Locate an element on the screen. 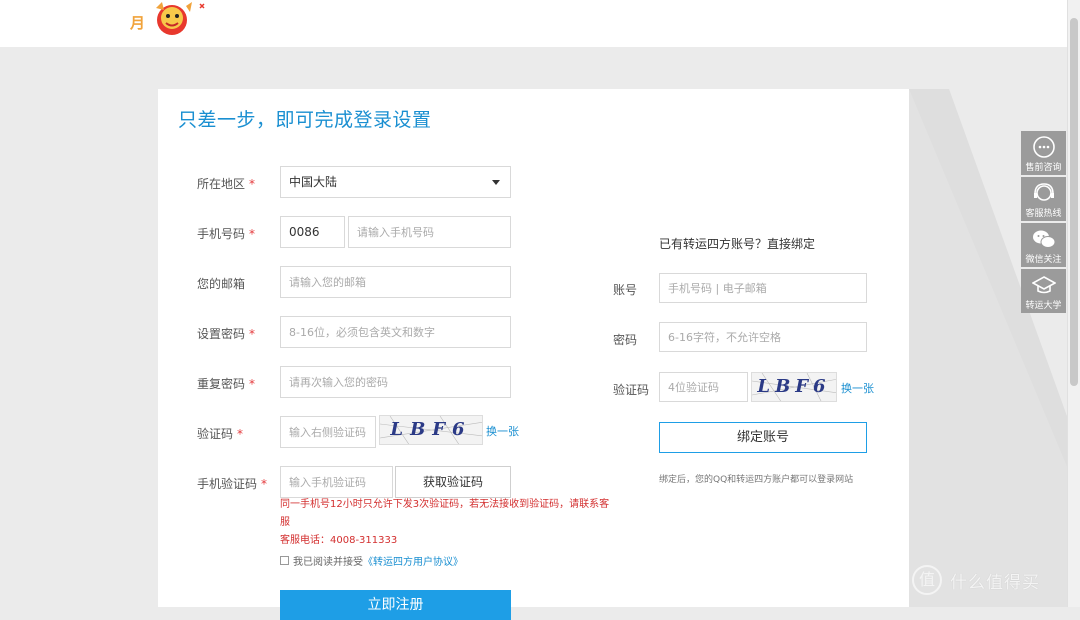 Image resolution: width=1080 pixels, height=620 pixels. headset-icon is located at coordinates (1044, 192).